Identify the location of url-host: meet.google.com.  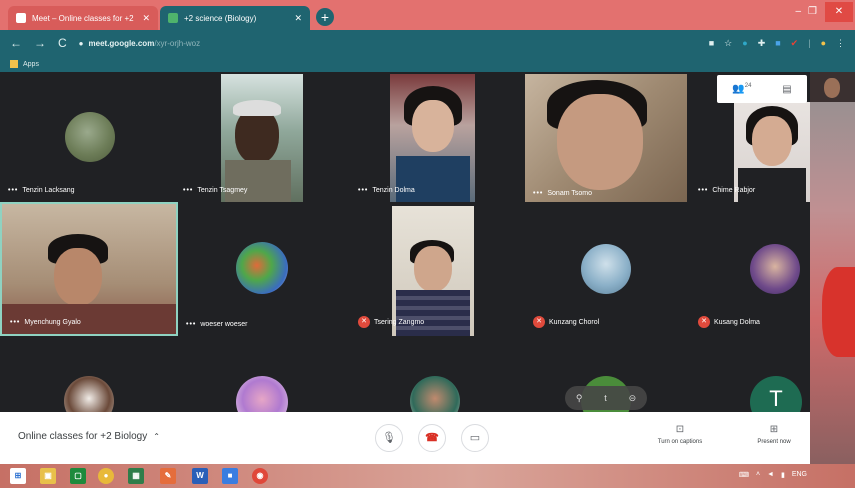
(121, 43).